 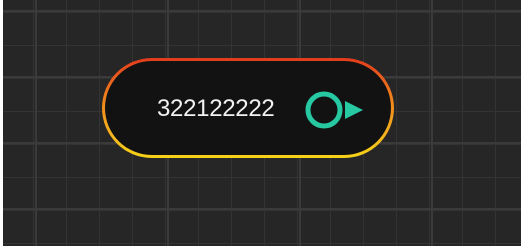 I want to click on output-port, so click(x=339, y=110).